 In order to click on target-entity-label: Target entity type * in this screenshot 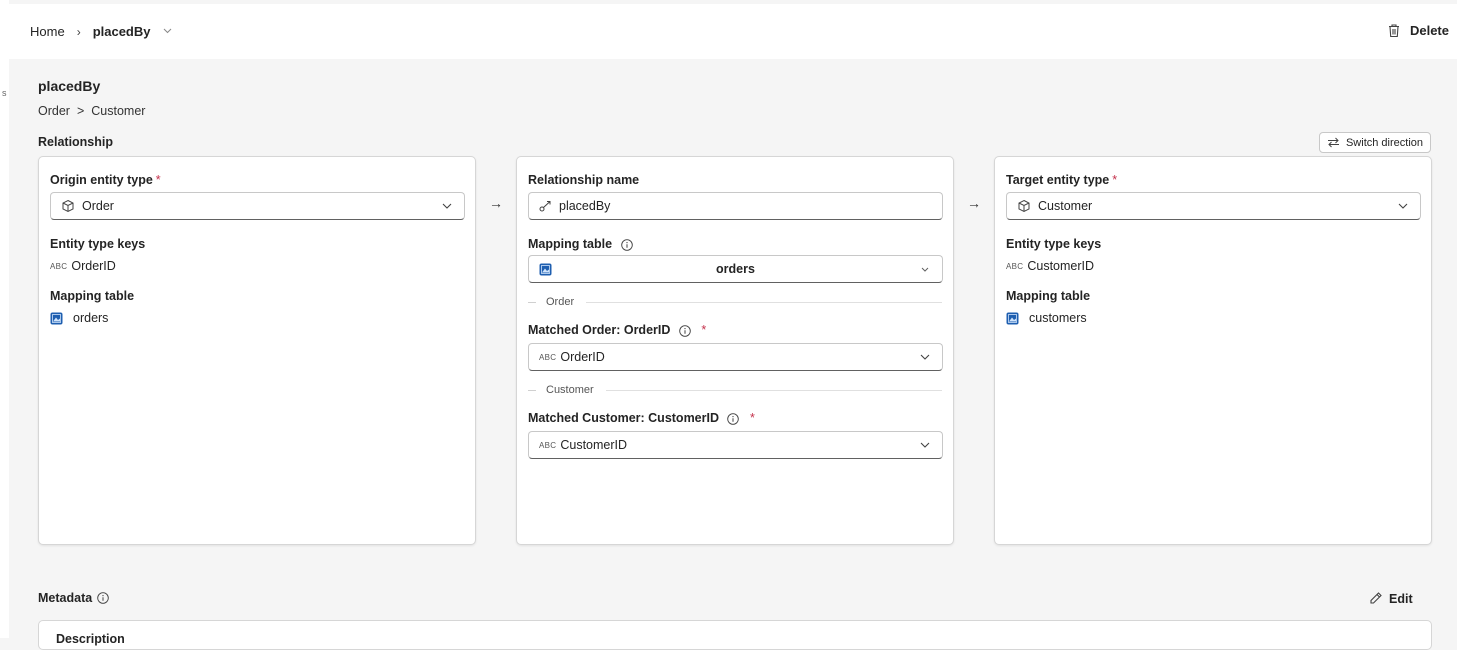, I will do `click(1062, 180)`.